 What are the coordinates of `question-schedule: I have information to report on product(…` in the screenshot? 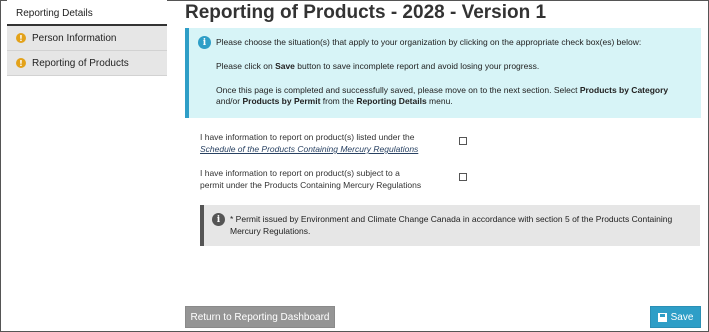 It's located at (309, 143).